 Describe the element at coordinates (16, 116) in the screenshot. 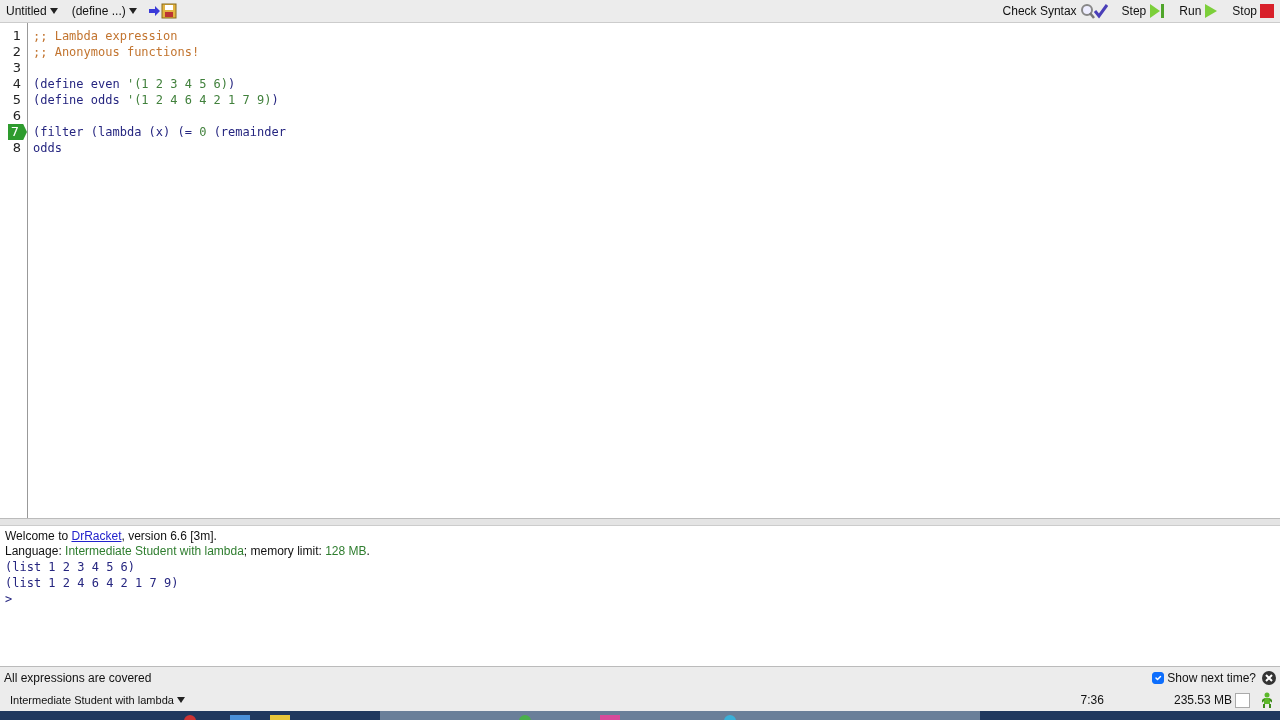

I see `line-number: 6` at that location.